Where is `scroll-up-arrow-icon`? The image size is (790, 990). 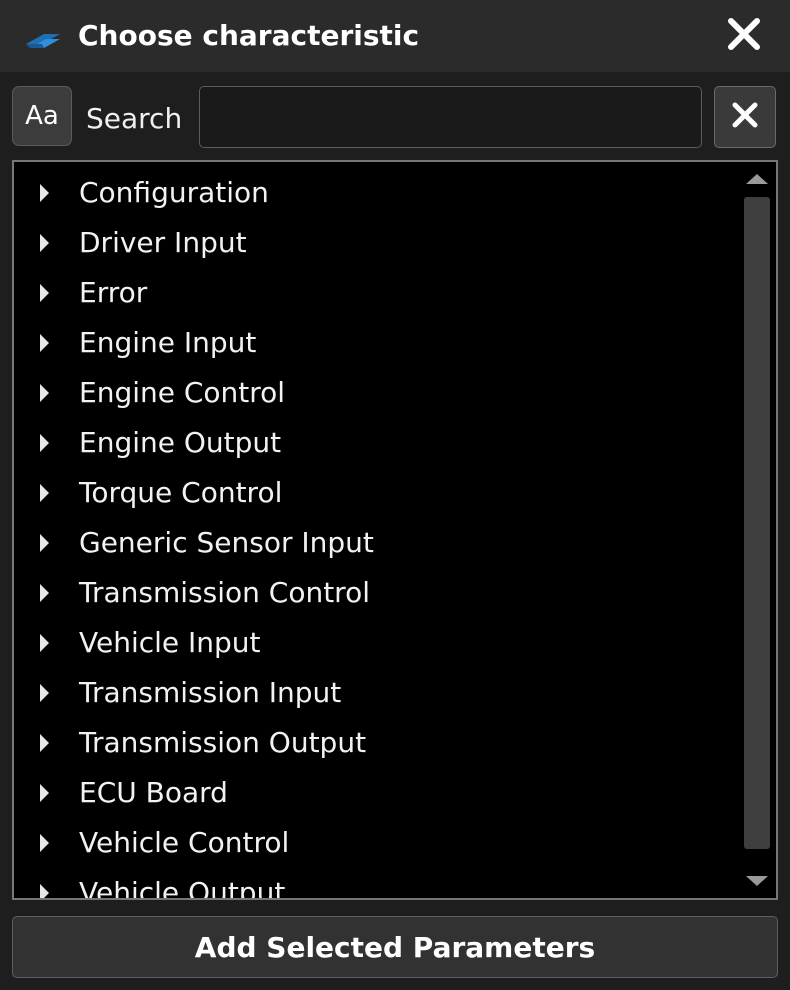
scroll-up-arrow-icon is located at coordinates (757, 179).